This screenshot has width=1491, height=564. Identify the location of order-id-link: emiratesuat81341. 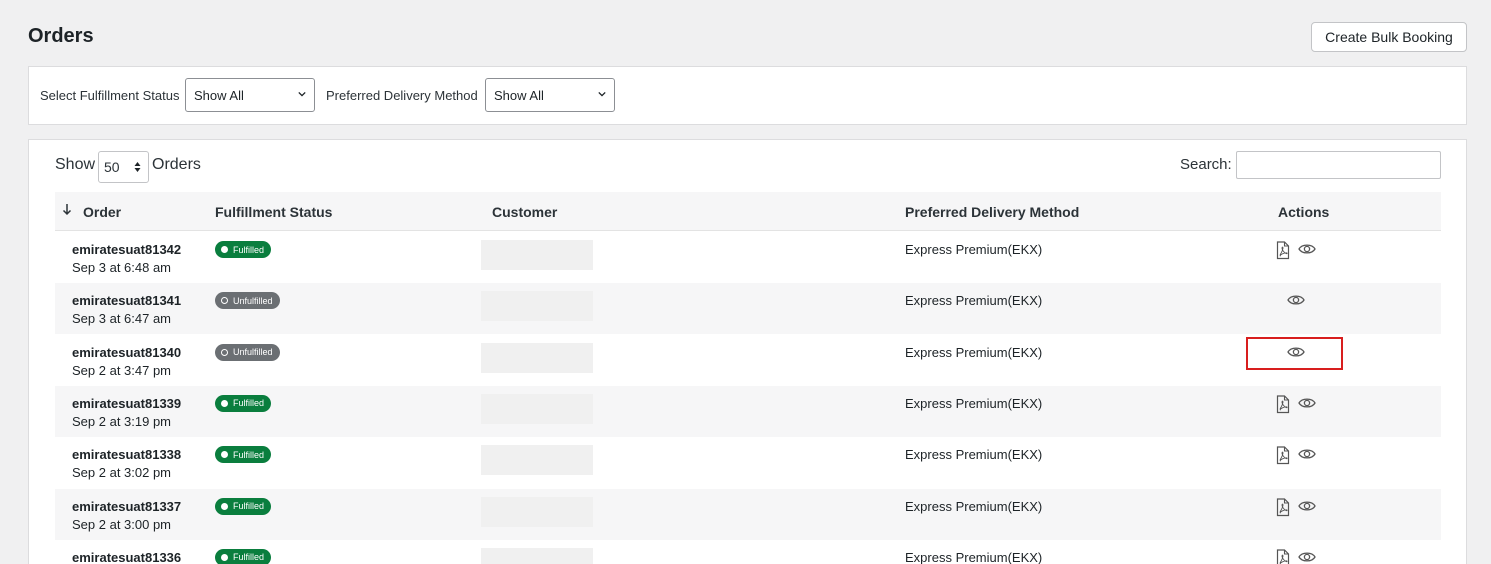
(126, 300).